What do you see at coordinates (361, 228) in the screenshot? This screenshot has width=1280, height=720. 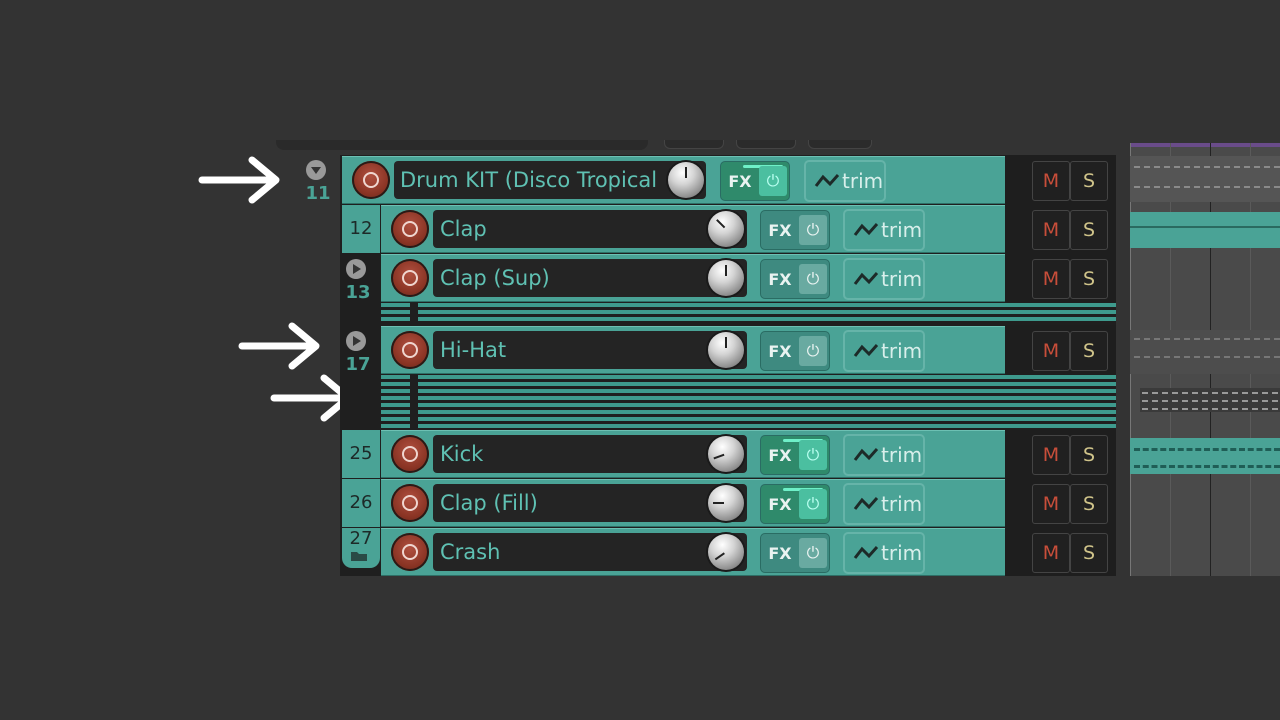 I see `track-number: 12` at bounding box center [361, 228].